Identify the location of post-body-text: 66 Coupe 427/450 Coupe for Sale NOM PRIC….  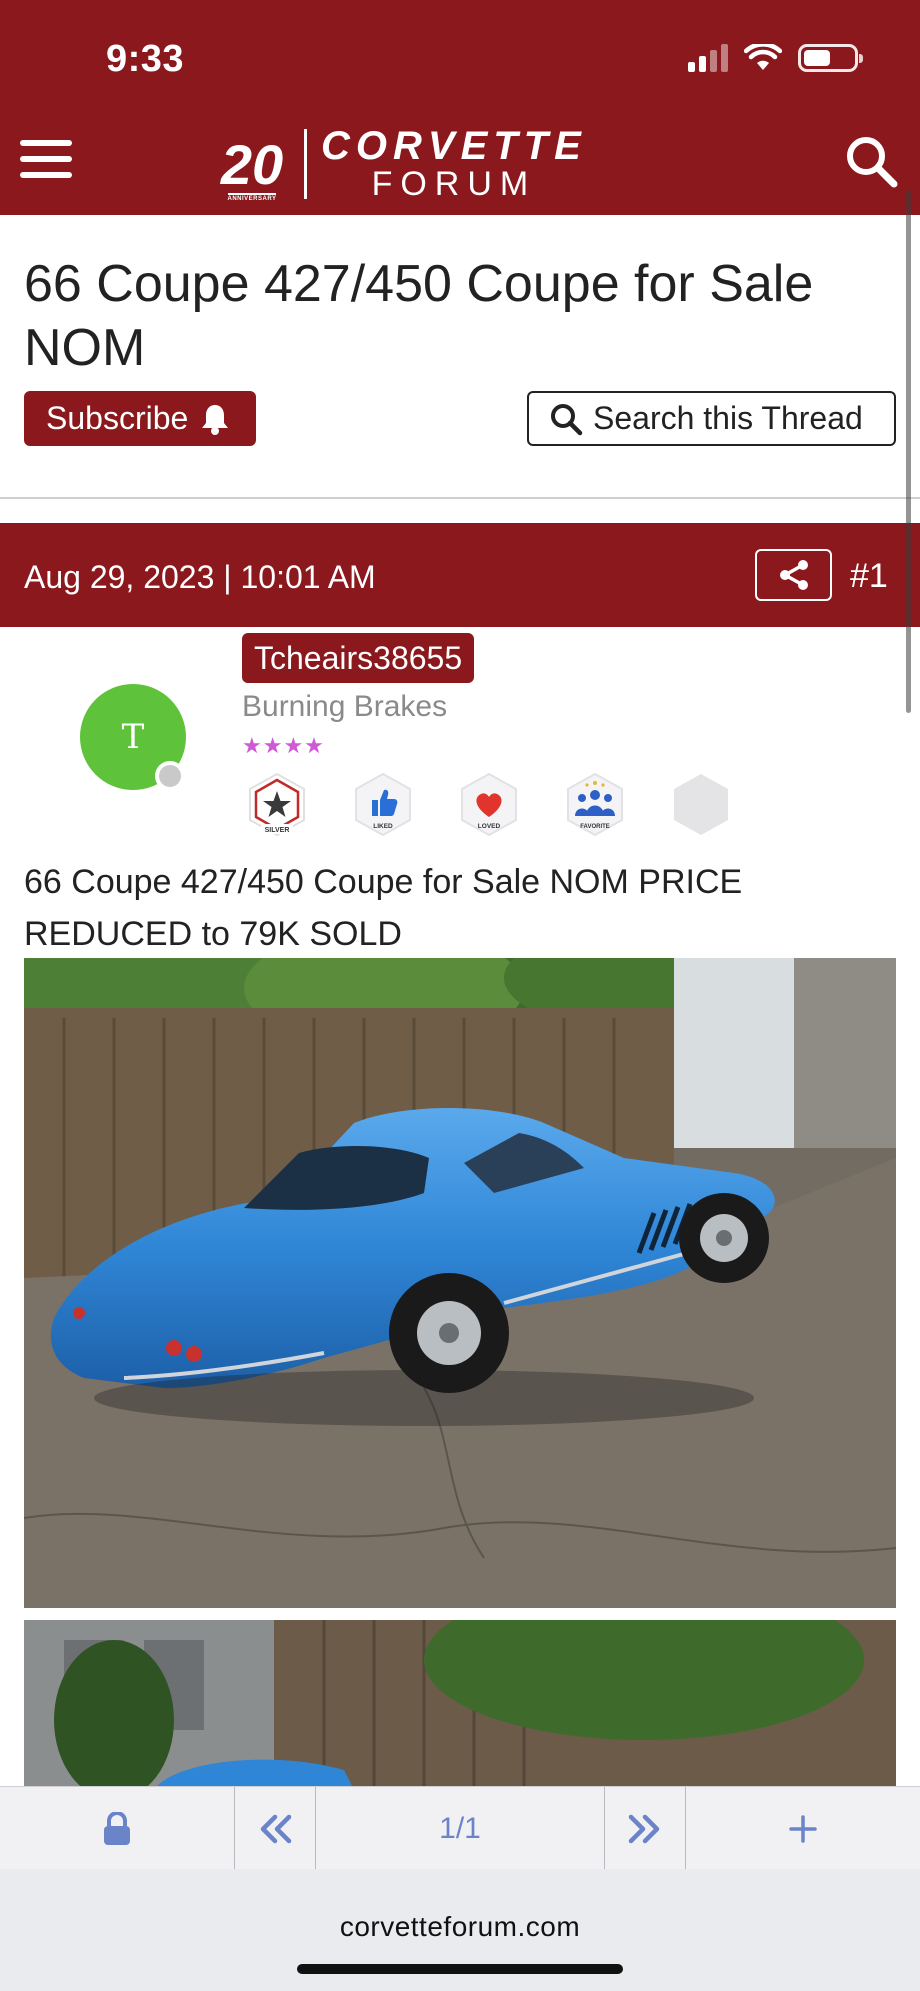
(383, 908).